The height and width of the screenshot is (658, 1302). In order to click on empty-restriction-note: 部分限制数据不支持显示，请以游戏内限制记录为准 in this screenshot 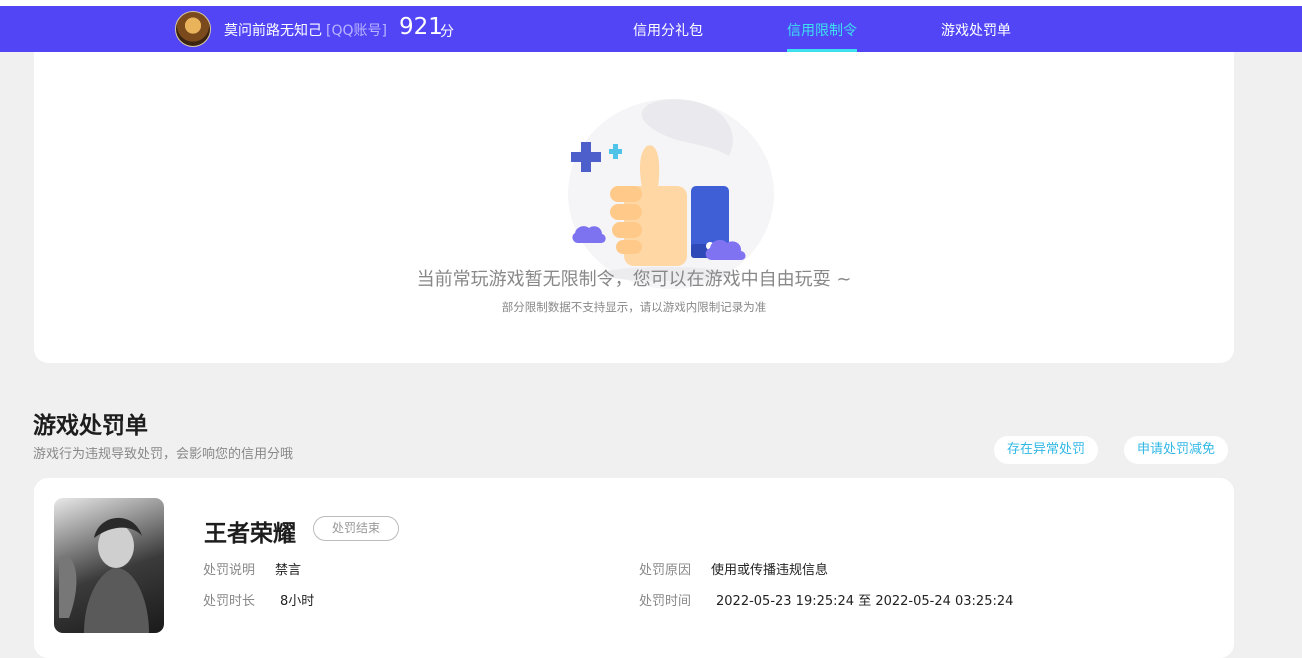, I will do `click(634, 307)`.